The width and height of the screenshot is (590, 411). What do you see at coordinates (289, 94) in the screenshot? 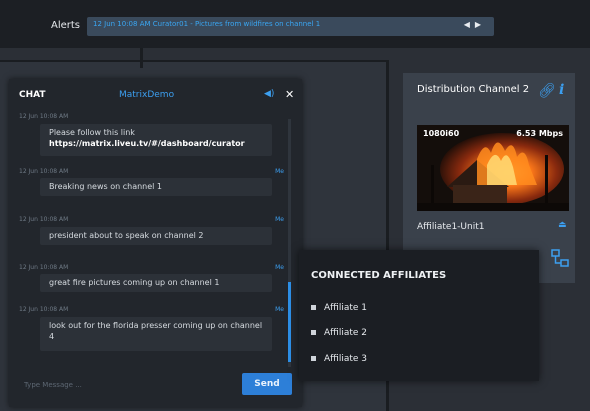
I see `close-icon: ✕` at bounding box center [289, 94].